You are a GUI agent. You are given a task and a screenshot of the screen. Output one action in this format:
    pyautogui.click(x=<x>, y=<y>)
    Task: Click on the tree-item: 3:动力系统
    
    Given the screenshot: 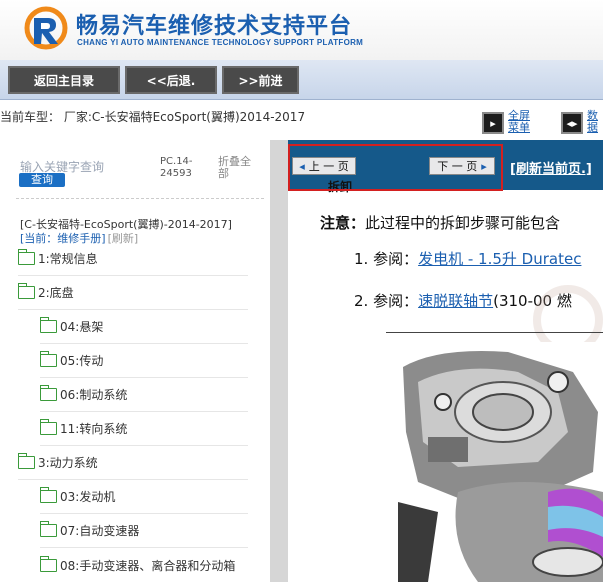 What is the action you would take?
    pyautogui.click(x=132, y=463)
    